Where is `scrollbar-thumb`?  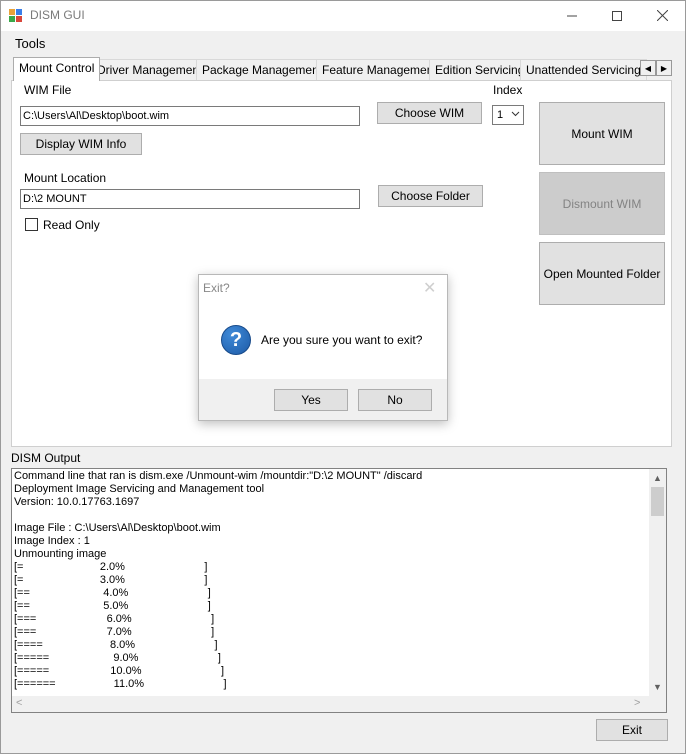
scrollbar-thumb is located at coordinates (657, 501).